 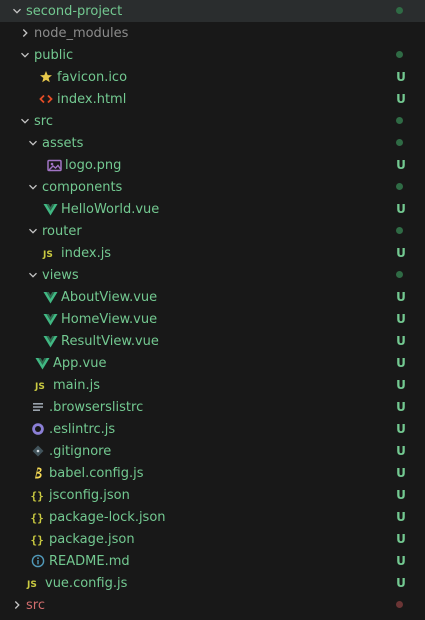 I want to click on tree-file-index-js: JS index.js U, so click(x=212, y=253).